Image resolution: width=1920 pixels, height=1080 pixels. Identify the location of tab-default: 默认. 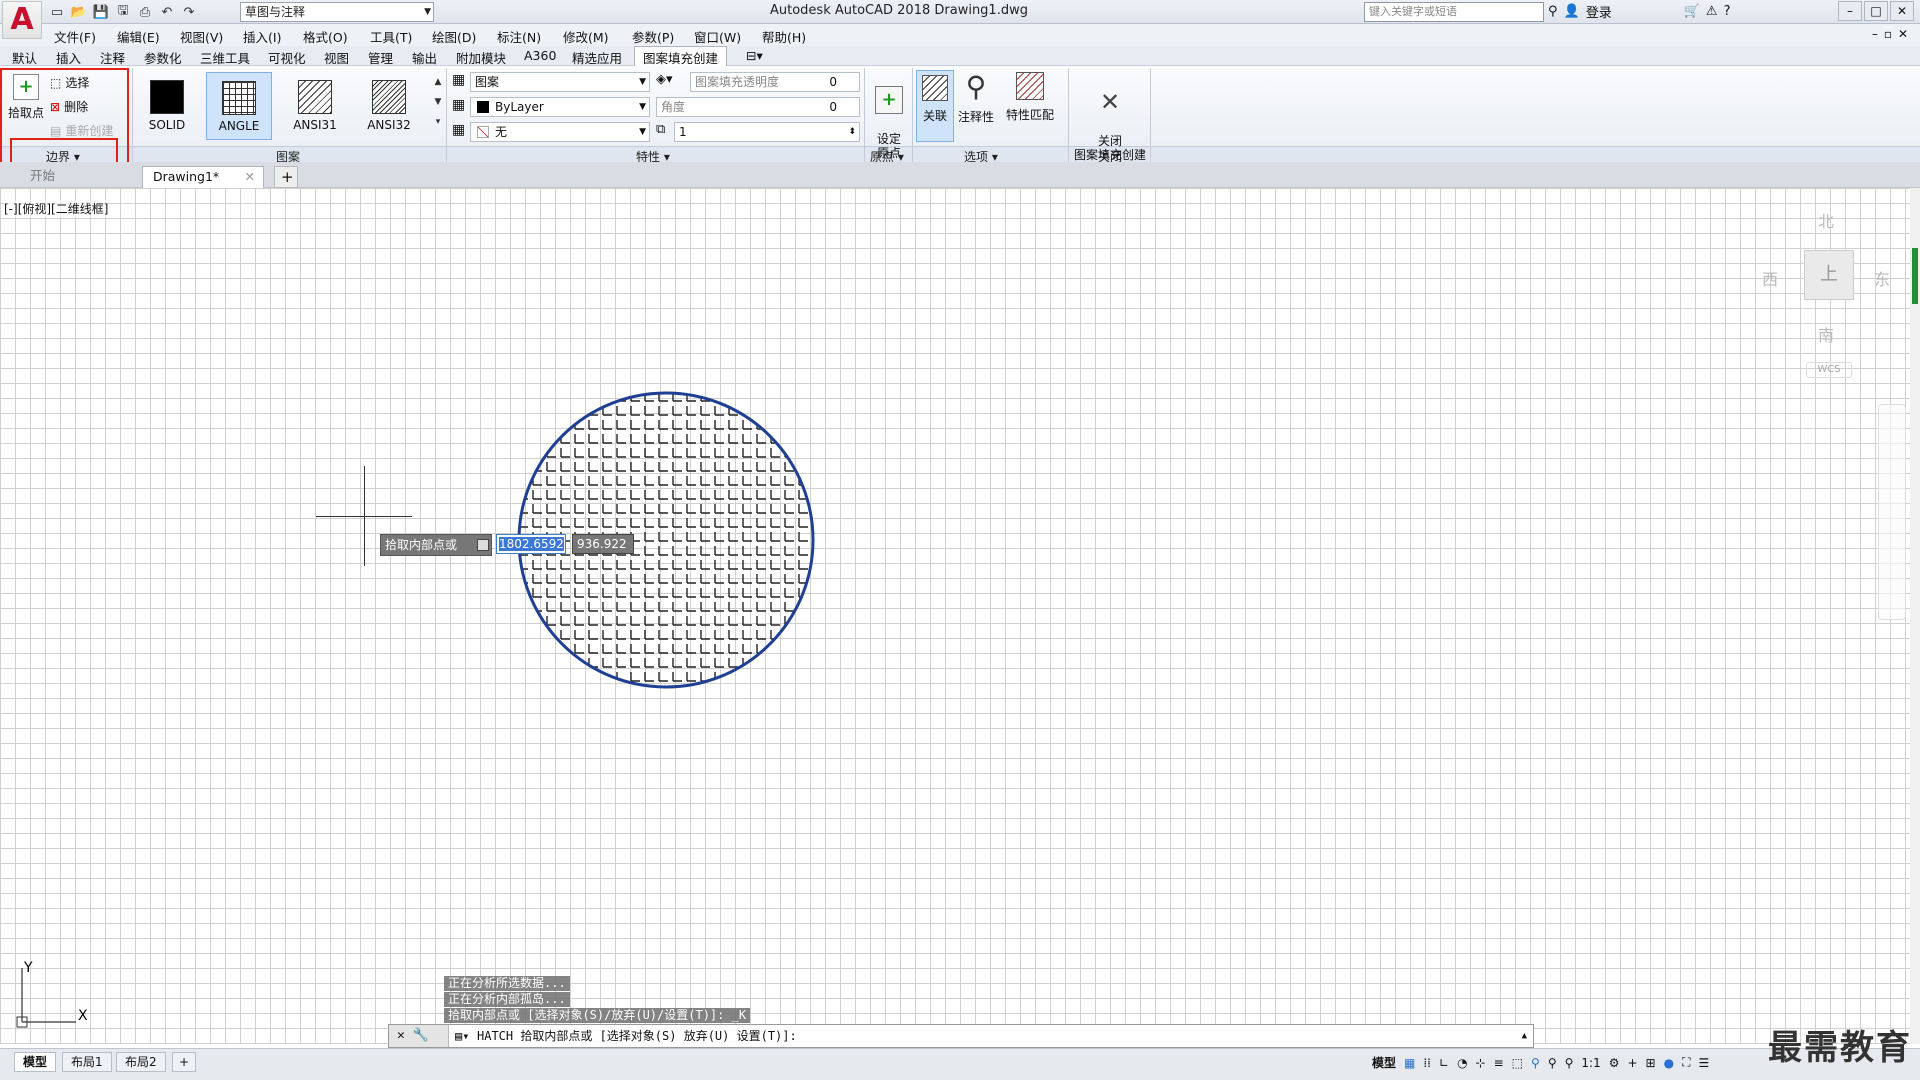
(24, 57).